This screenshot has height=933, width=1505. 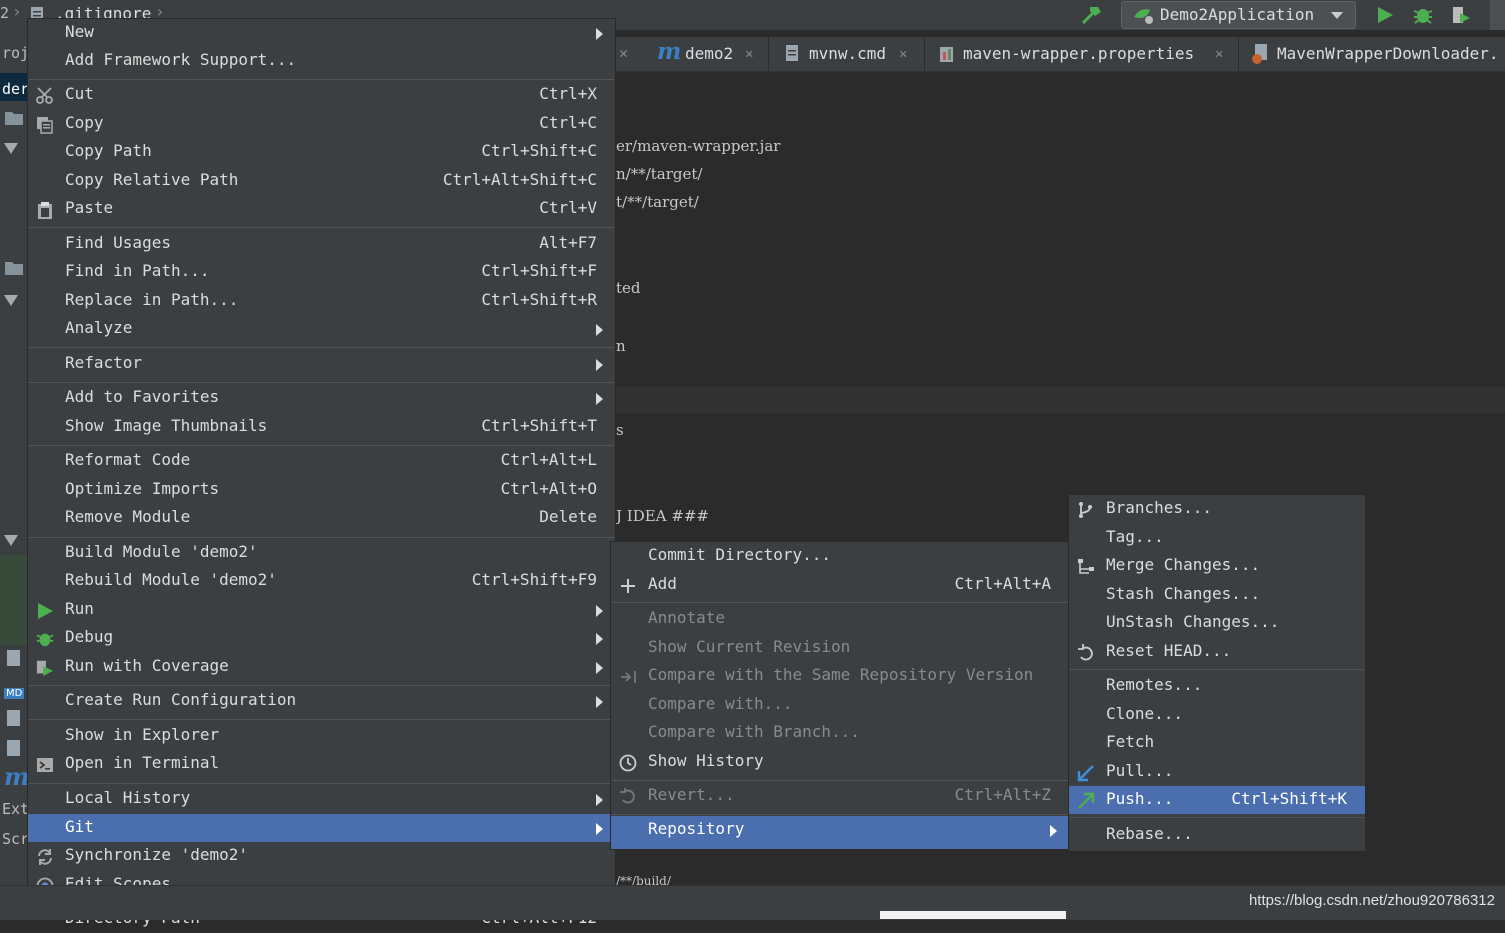 What do you see at coordinates (840, 676) in the screenshot?
I see `git-menu-item-compare-with-the-same-repository-version: Compare with the Same Repository Version` at bounding box center [840, 676].